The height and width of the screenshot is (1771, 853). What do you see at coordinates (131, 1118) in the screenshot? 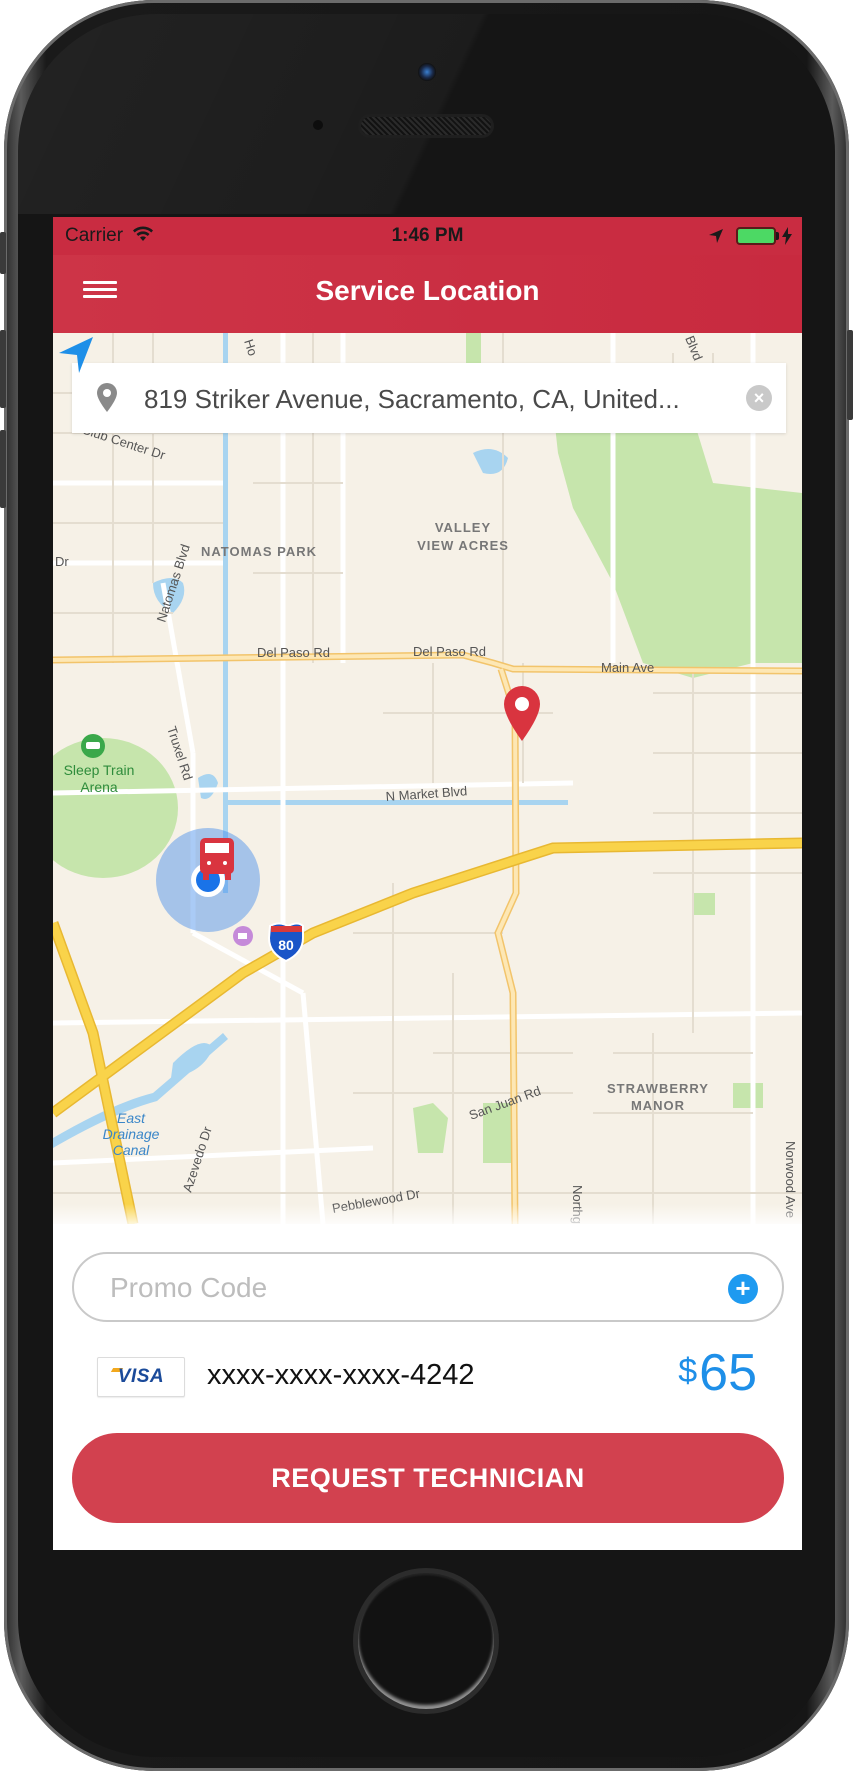
I see `map-label-east: East` at bounding box center [131, 1118].